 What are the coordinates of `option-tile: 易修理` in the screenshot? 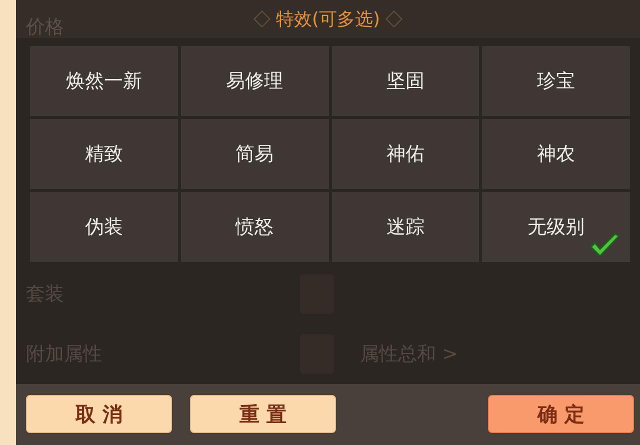 It's located at (254, 81).